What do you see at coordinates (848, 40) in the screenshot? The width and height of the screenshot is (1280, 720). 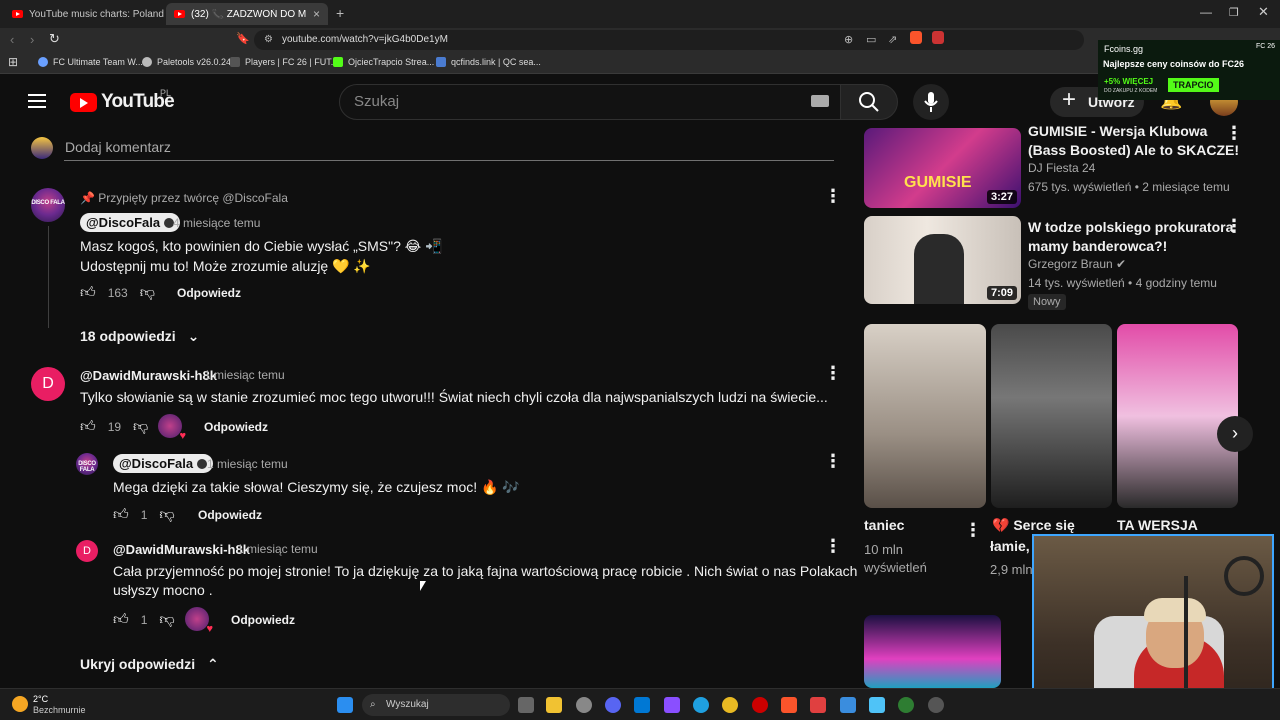 I see `zoom-icon: ⊕` at bounding box center [848, 40].